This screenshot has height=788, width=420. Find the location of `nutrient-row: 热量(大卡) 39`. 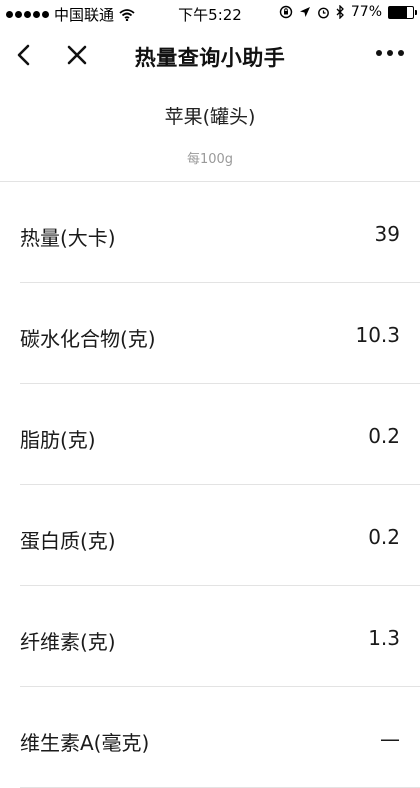

nutrient-row: 热量(大卡) 39 is located at coordinates (220, 232).